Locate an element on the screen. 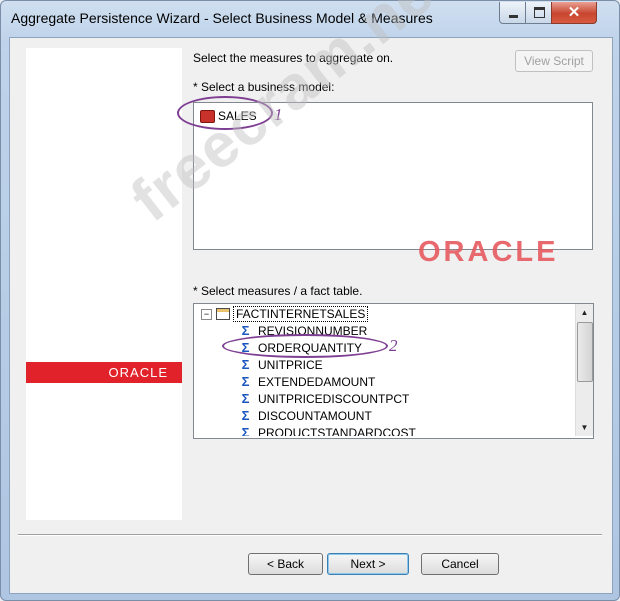 The image size is (620, 601). button-separator is located at coordinates (310, 535).